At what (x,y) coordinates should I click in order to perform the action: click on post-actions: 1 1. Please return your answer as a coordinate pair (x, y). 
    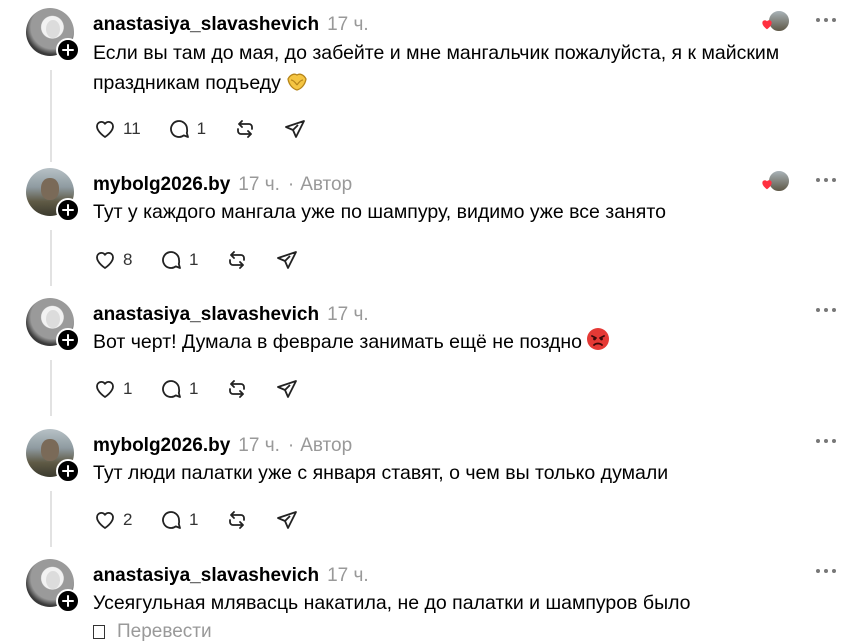
    Looking at the image, I should click on (209, 389).